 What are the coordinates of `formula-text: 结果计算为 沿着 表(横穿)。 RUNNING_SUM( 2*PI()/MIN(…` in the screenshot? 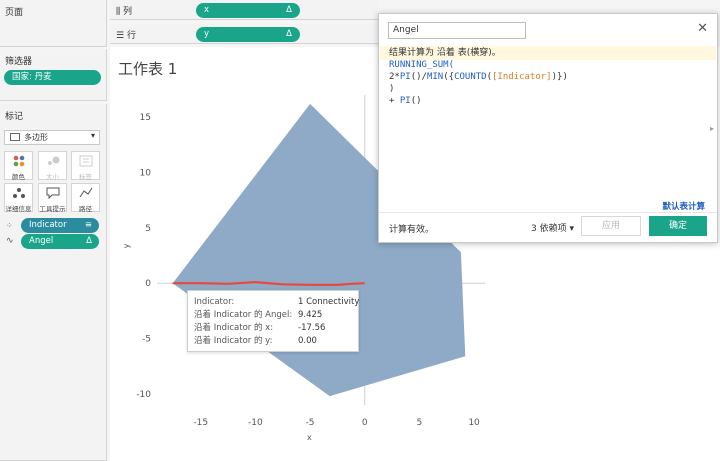 It's located at (549, 77).